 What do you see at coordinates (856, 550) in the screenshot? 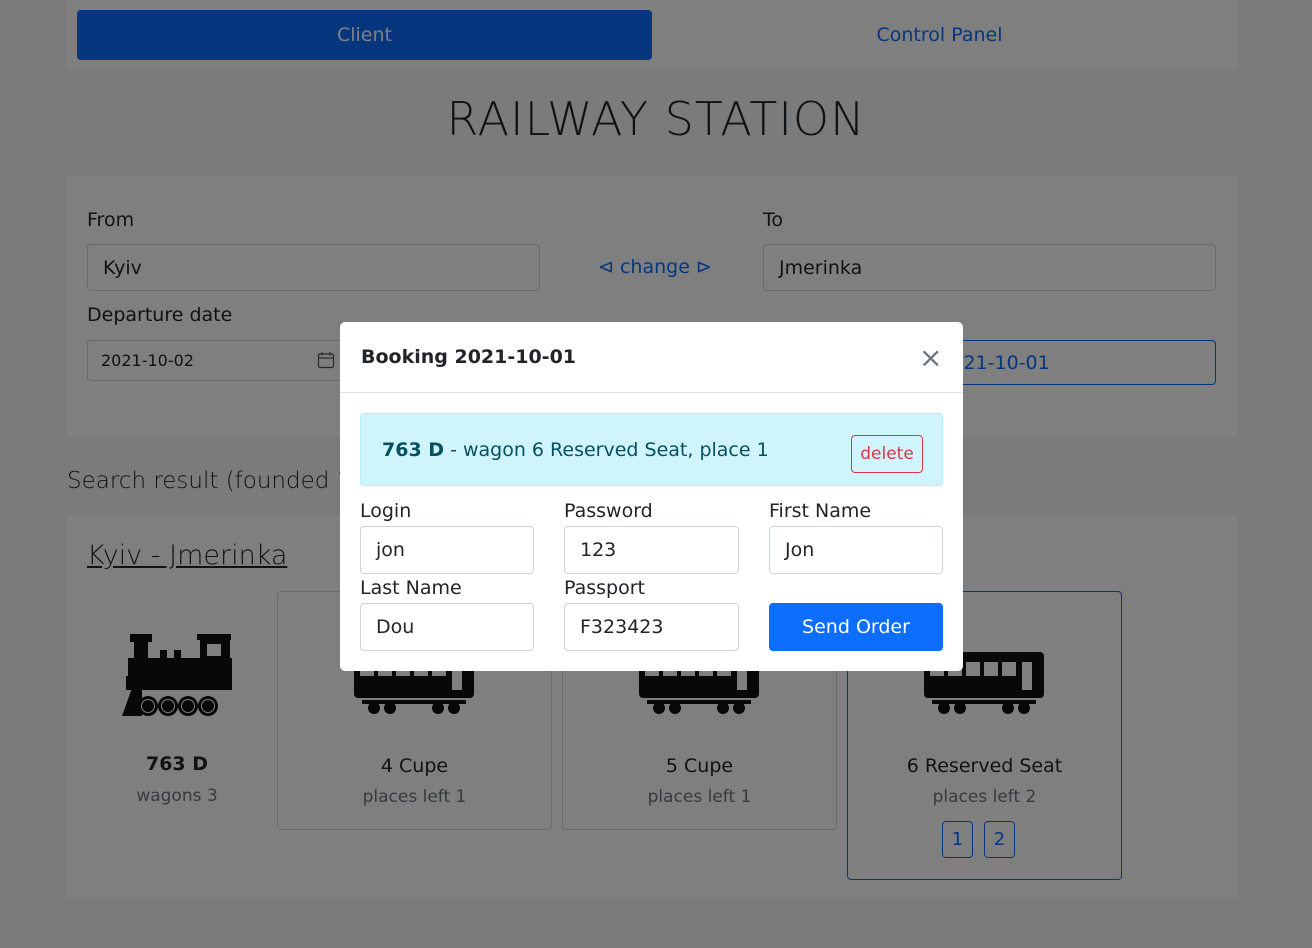
I see `first-name-input: Jon` at bounding box center [856, 550].